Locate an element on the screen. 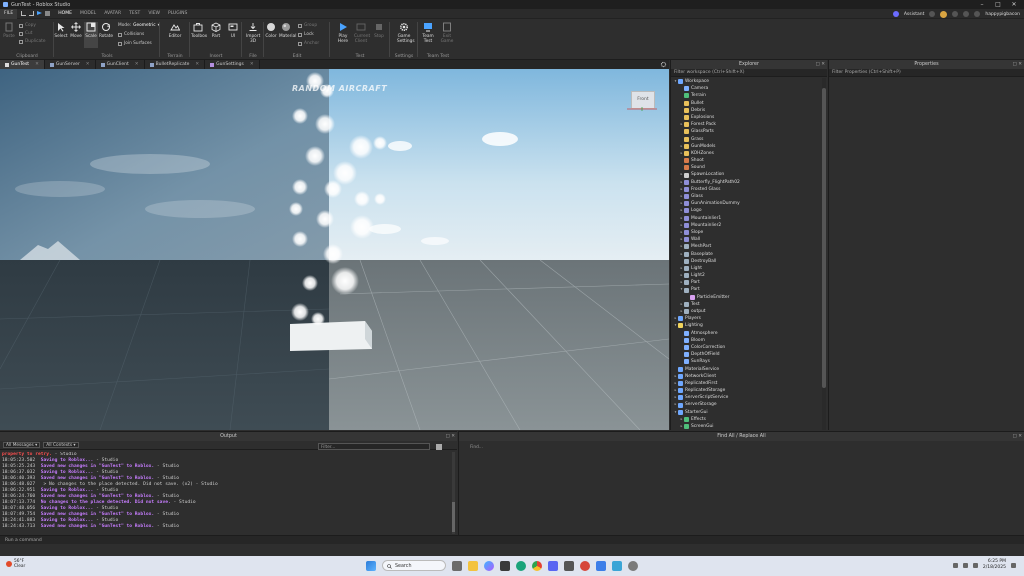 The height and width of the screenshot is (576, 1024). explorer-item: ▸ ServerStorage is located at coordinates (746, 404).